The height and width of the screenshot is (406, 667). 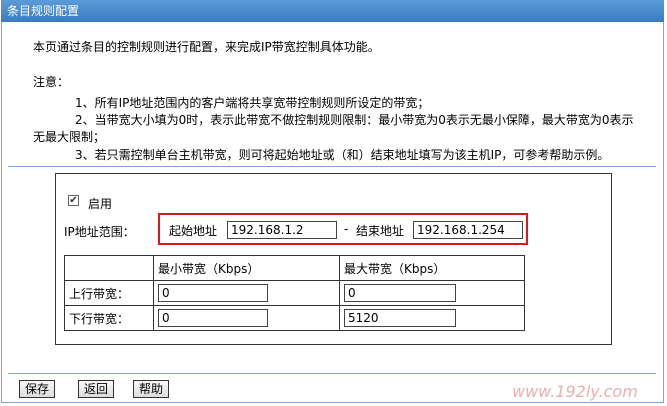 I want to click on table-row: 下行带宽： 0 5120, so click(x=294, y=318).